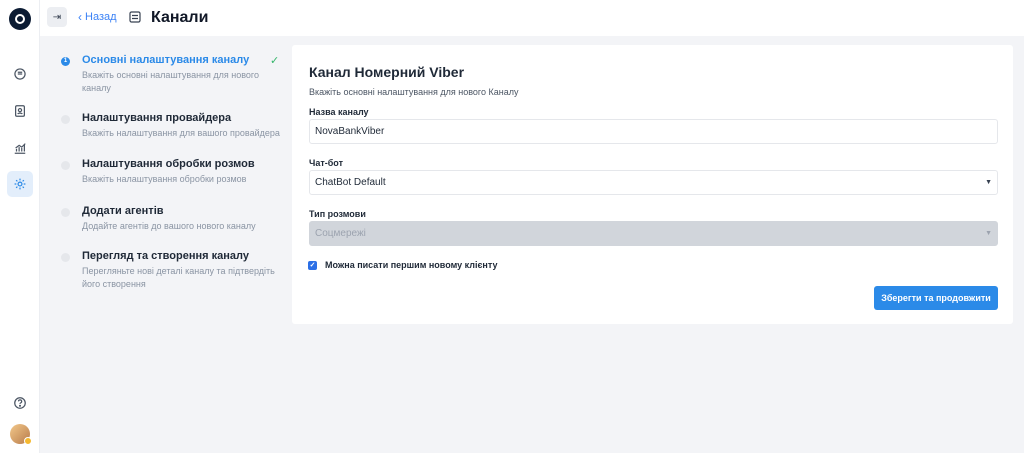 The image size is (1024, 453). I want to click on logo-icon, so click(20, 19).